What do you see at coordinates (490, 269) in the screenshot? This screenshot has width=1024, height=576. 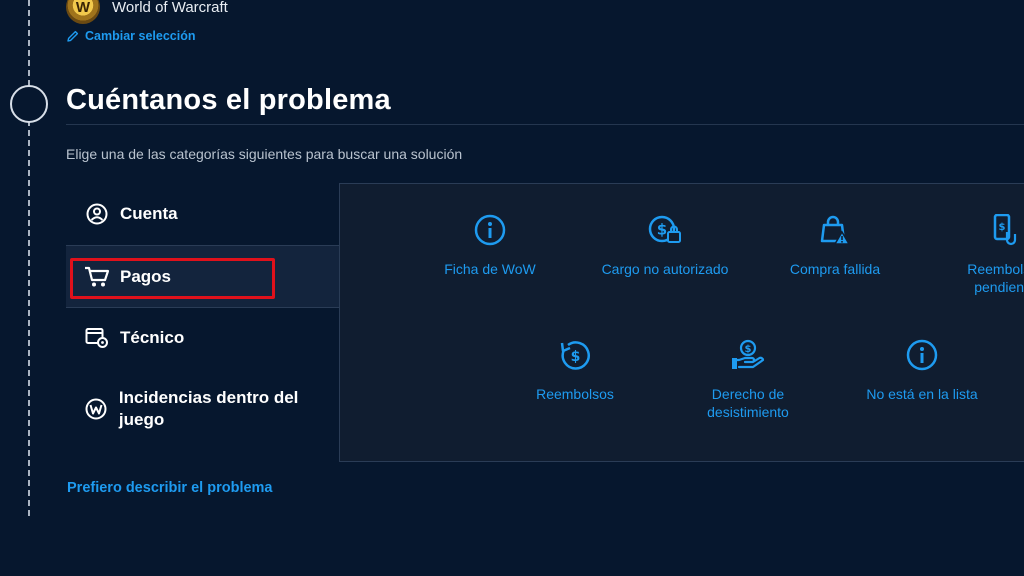 I see `option-label: Ficha de WoW` at bounding box center [490, 269].